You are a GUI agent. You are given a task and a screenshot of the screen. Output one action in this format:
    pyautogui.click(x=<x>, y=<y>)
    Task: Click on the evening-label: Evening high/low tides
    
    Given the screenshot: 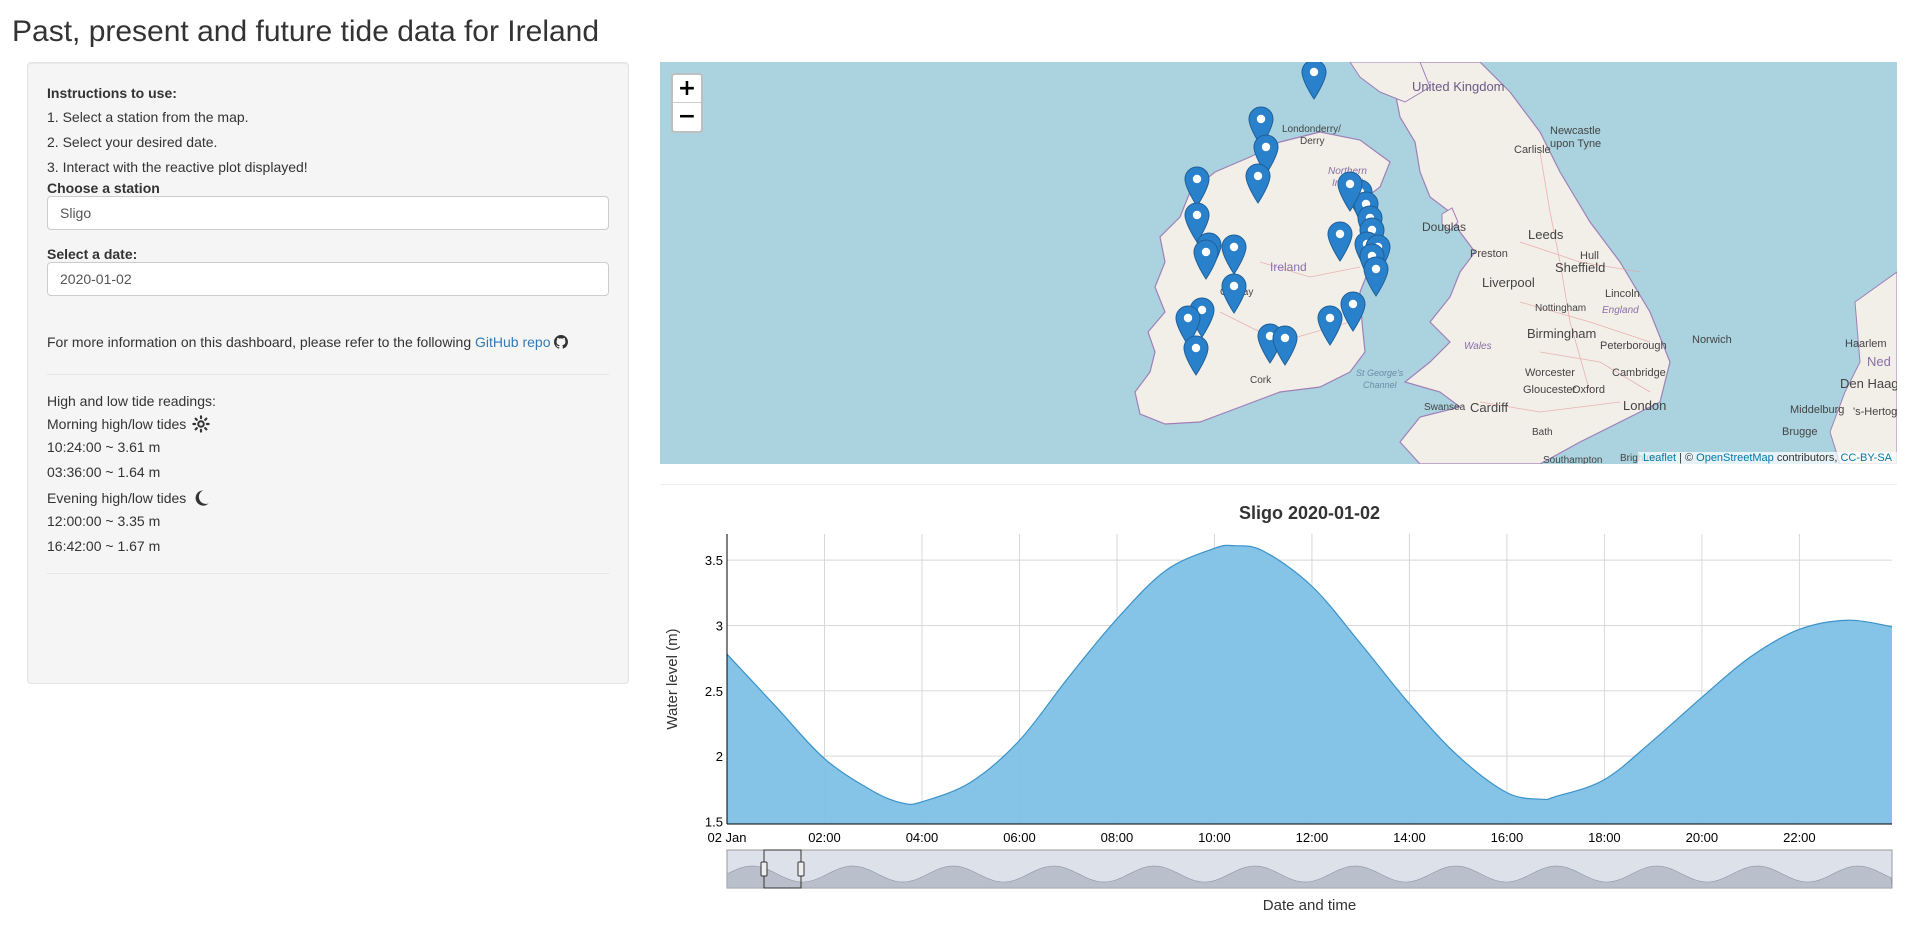 What is the action you would take?
    pyautogui.click(x=117, y=498)
    